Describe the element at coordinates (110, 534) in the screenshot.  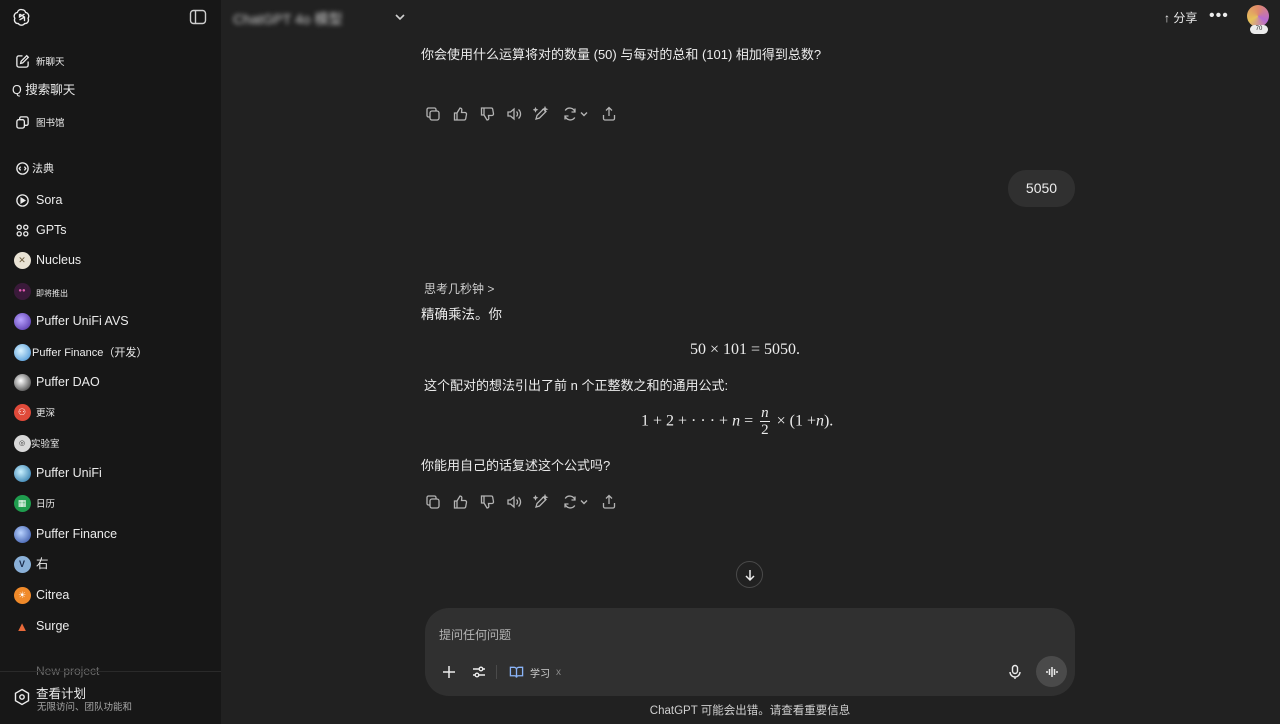
I see `sidebar-item-puffer-finance: Puffer Finance` at that location.